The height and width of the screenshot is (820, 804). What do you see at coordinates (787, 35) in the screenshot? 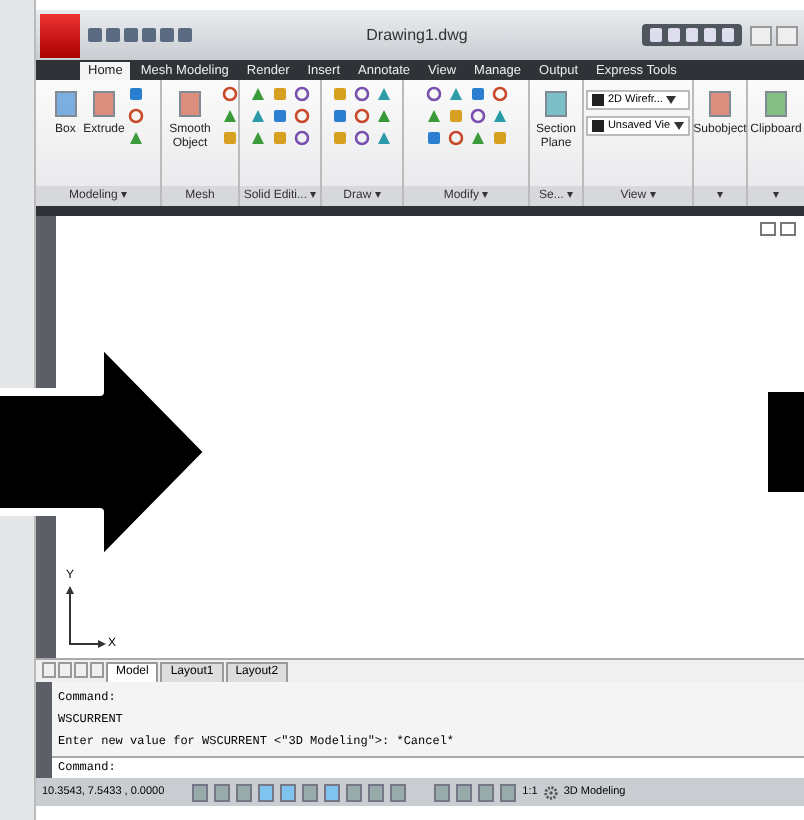
I see `maximize-button` at bounding box center [787, 35].